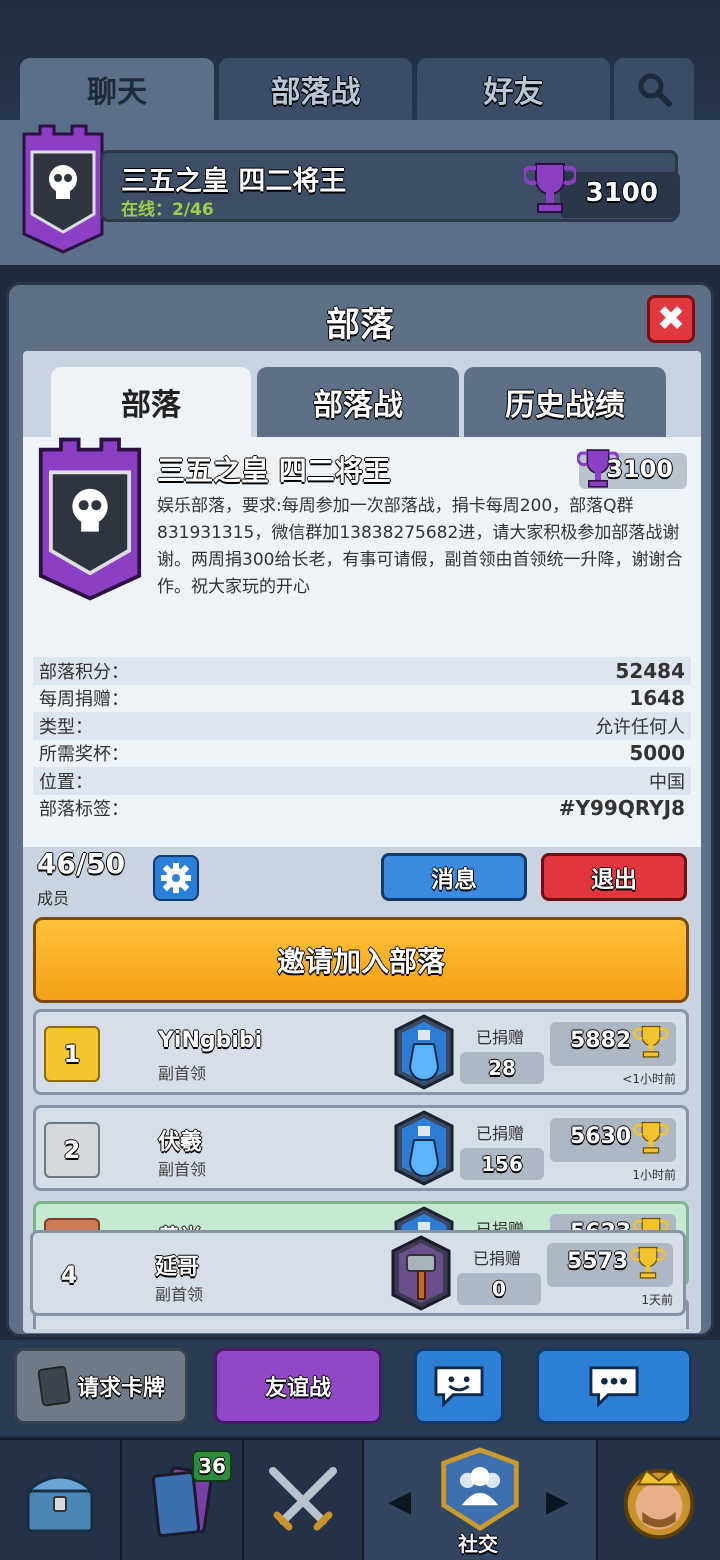 This screenshot has height=1560, width=720. Describe the element at coordinates (72, 1054) in the screenshot. I see `rank-badge: 1` at that location.